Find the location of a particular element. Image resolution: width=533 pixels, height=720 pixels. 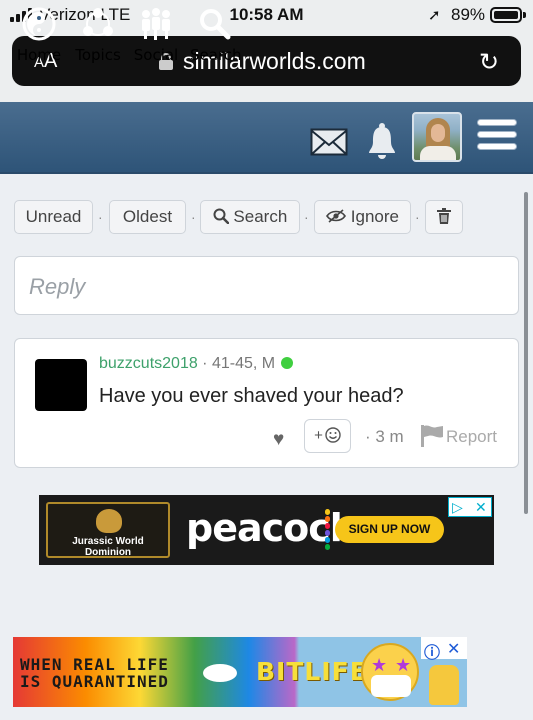

sign-up-button: SIGN UP NOW is located at coordinates (389, 529).